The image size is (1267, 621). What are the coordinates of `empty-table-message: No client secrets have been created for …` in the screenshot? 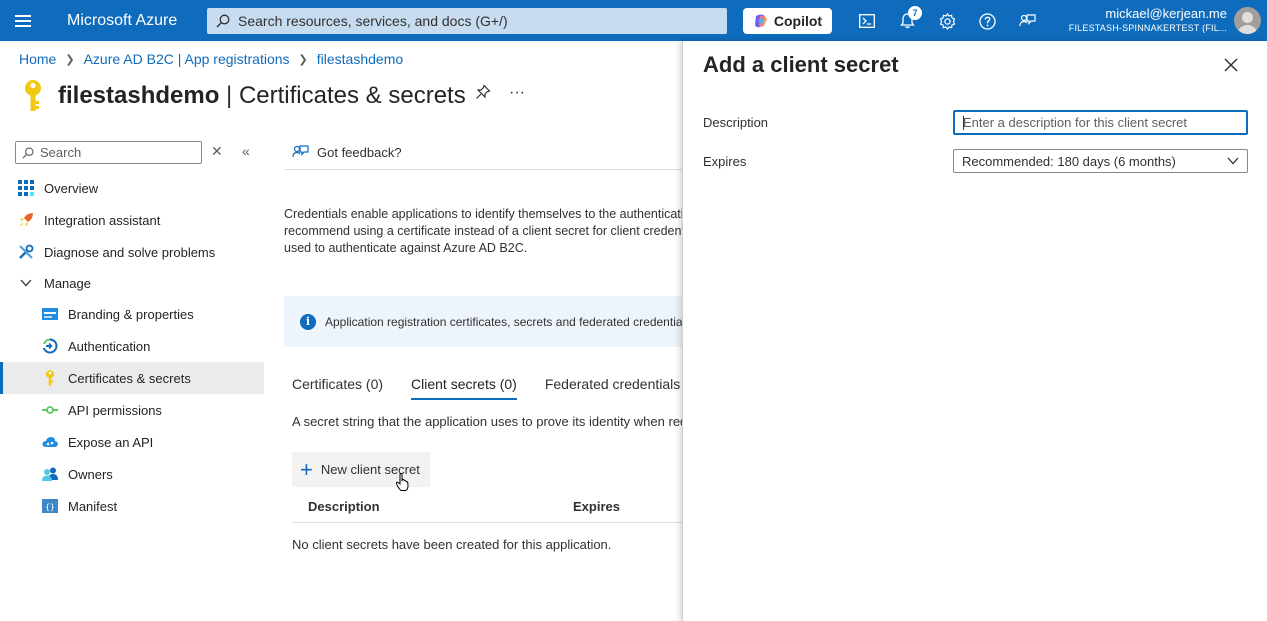 It's located at (452, 544).